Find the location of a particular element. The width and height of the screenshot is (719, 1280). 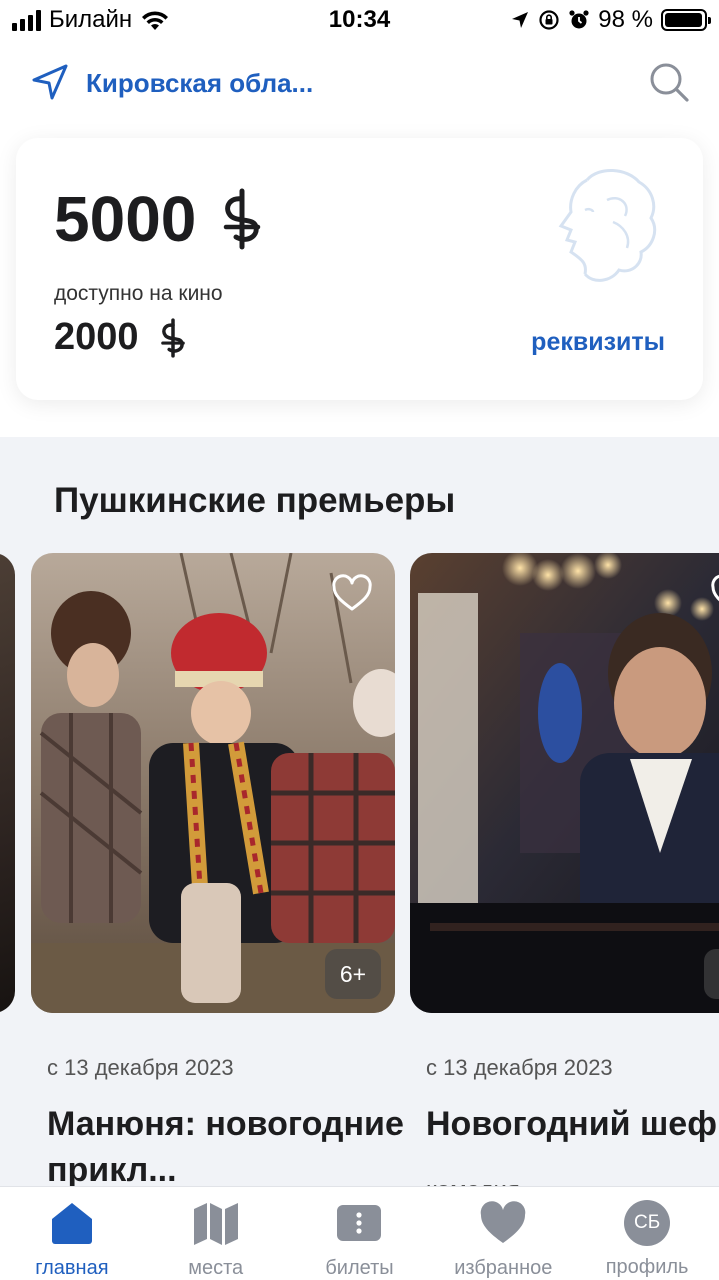

alarm-icon is located at coordinates (579, 19).